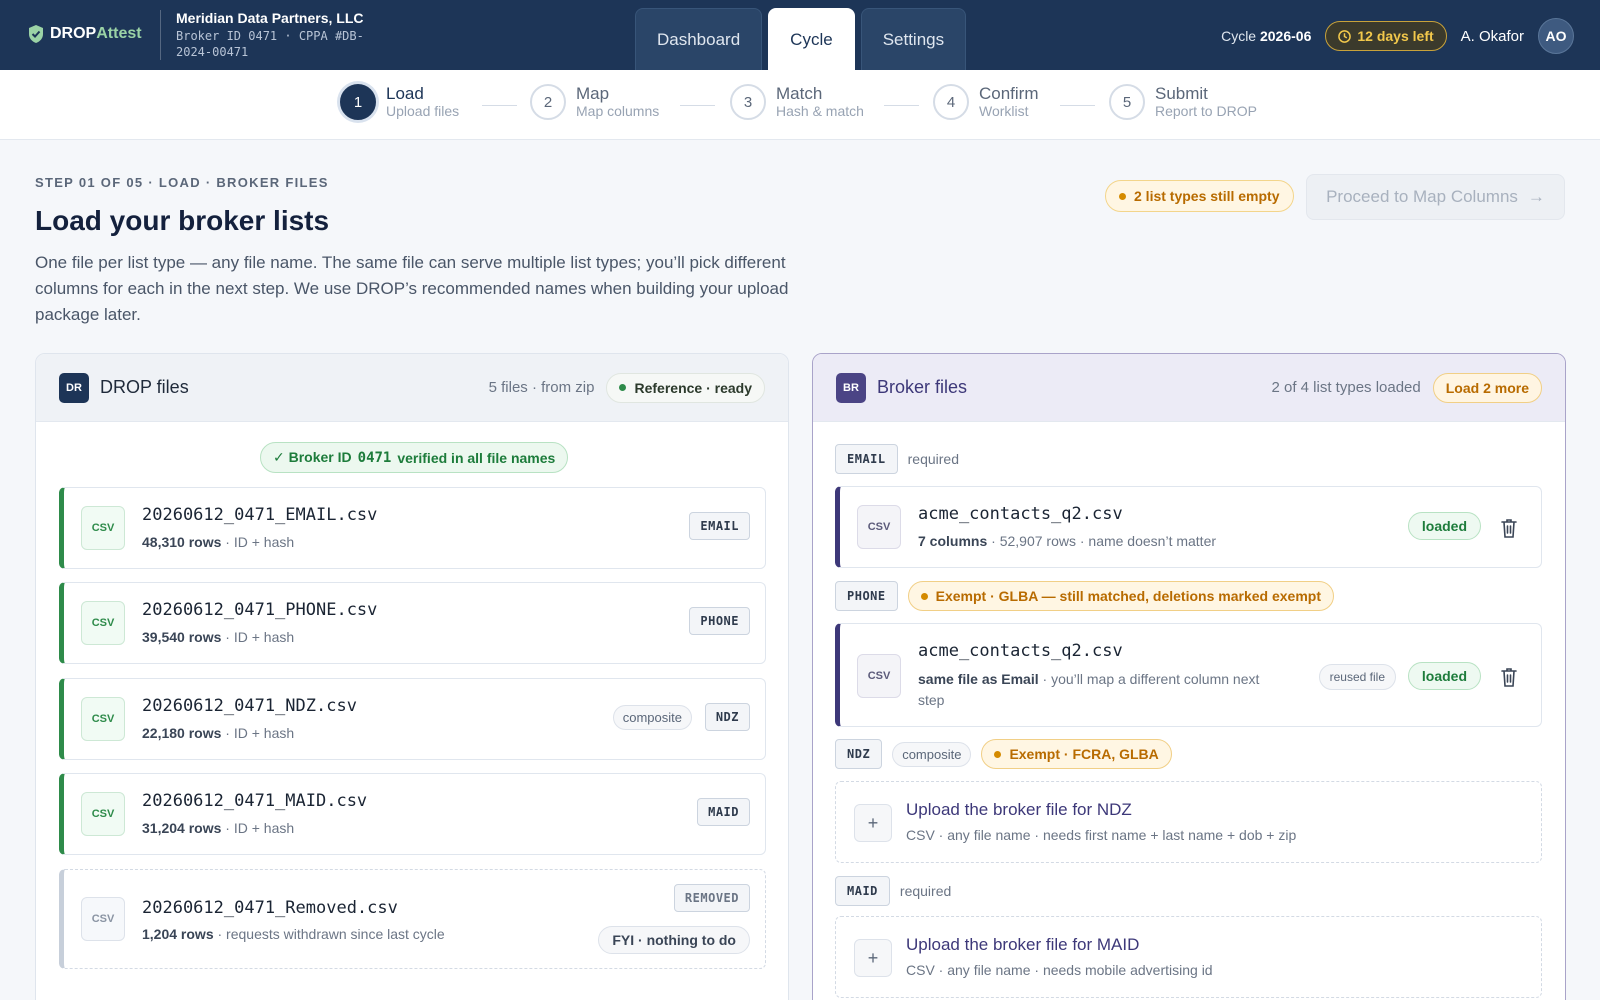 The width and height of the screenshot is (1600, 1000). Describe the element at coordinates (951, 102) in the screenshot. I see `step-number: 4` at that location.